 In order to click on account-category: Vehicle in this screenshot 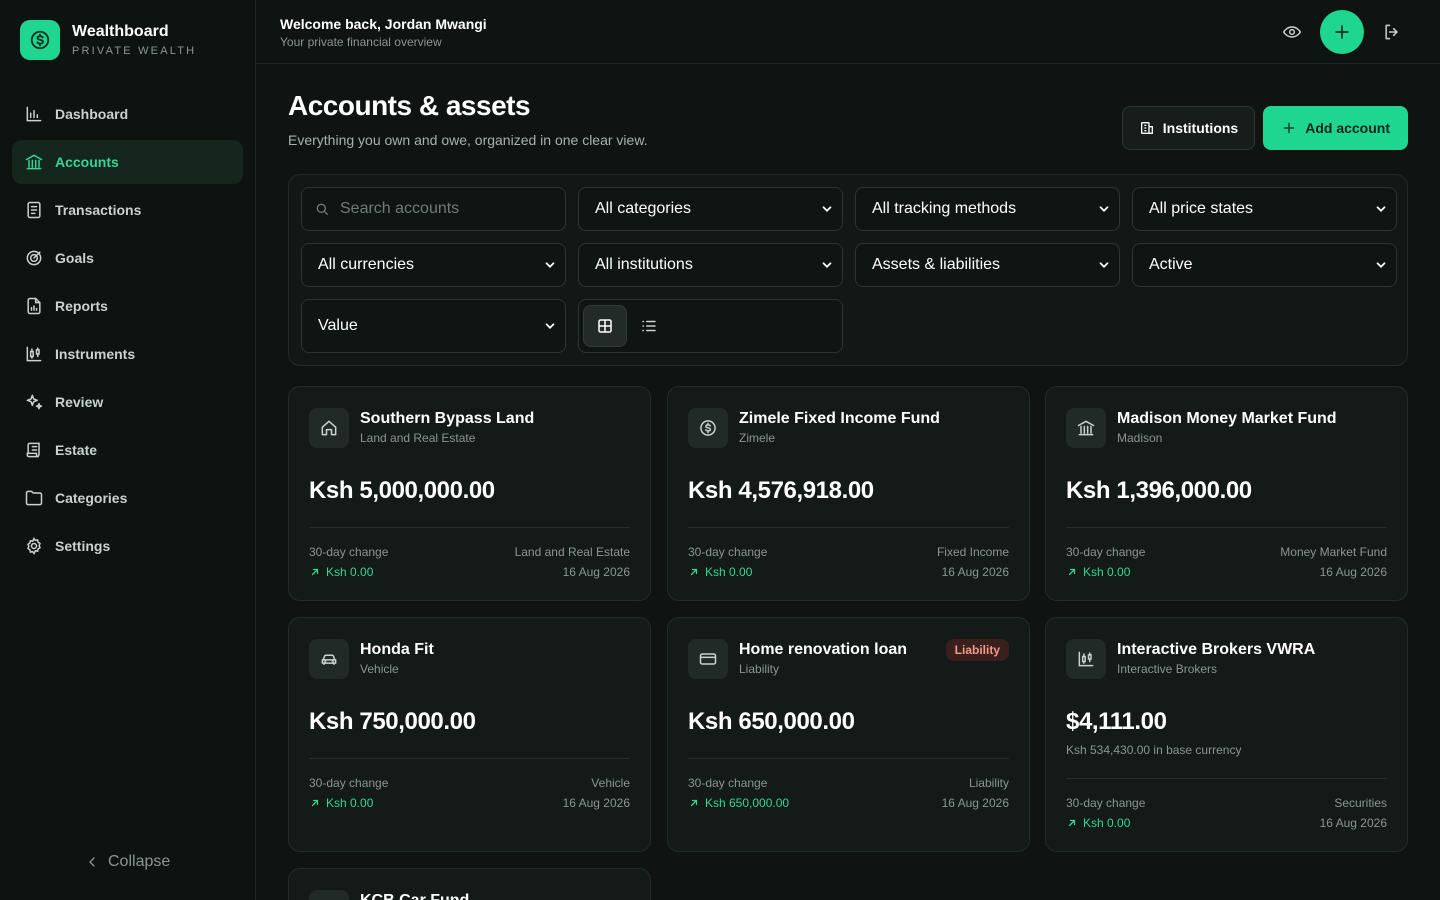, I will do `click(610, 783)`.